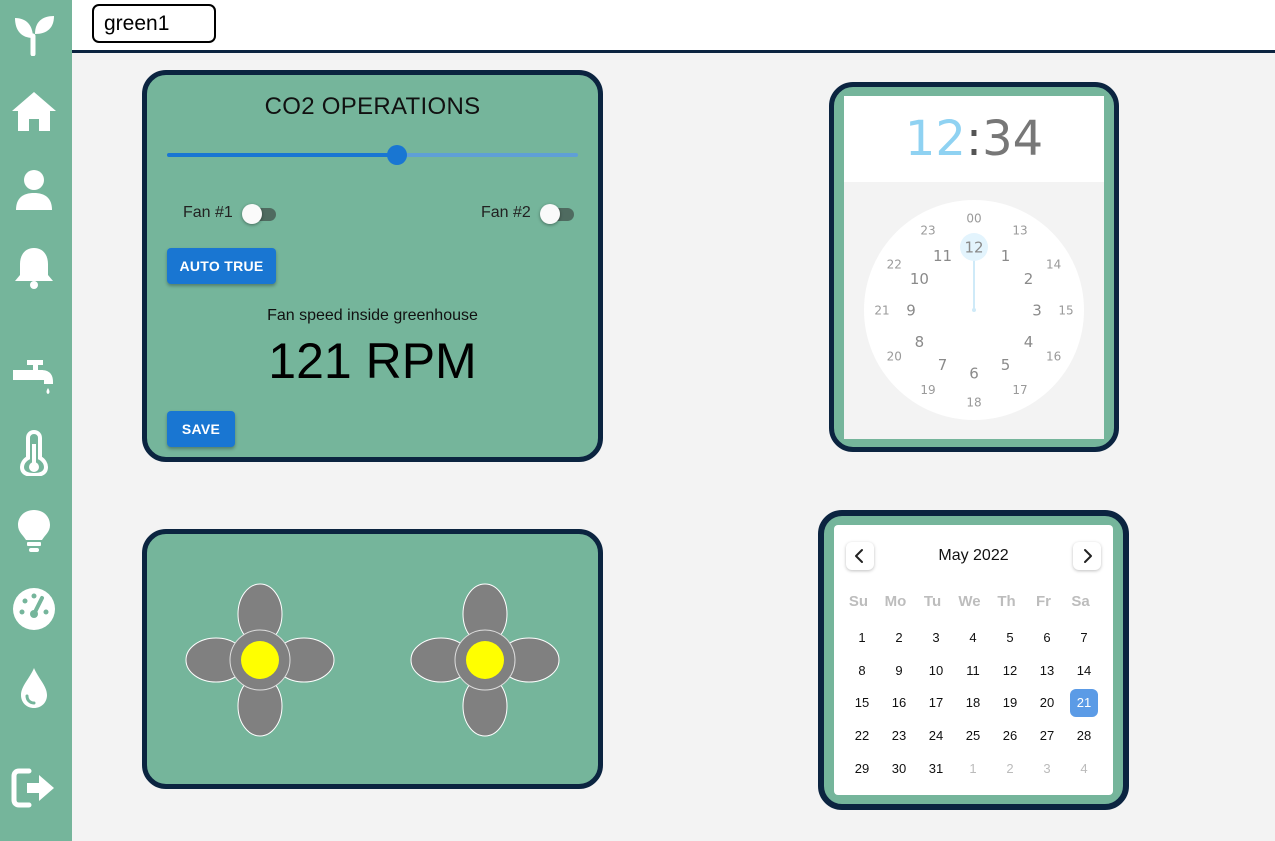 The height and width of the screenshot is (841, 1275). I want to click on calendar-day: 12, so click(1010, 671).